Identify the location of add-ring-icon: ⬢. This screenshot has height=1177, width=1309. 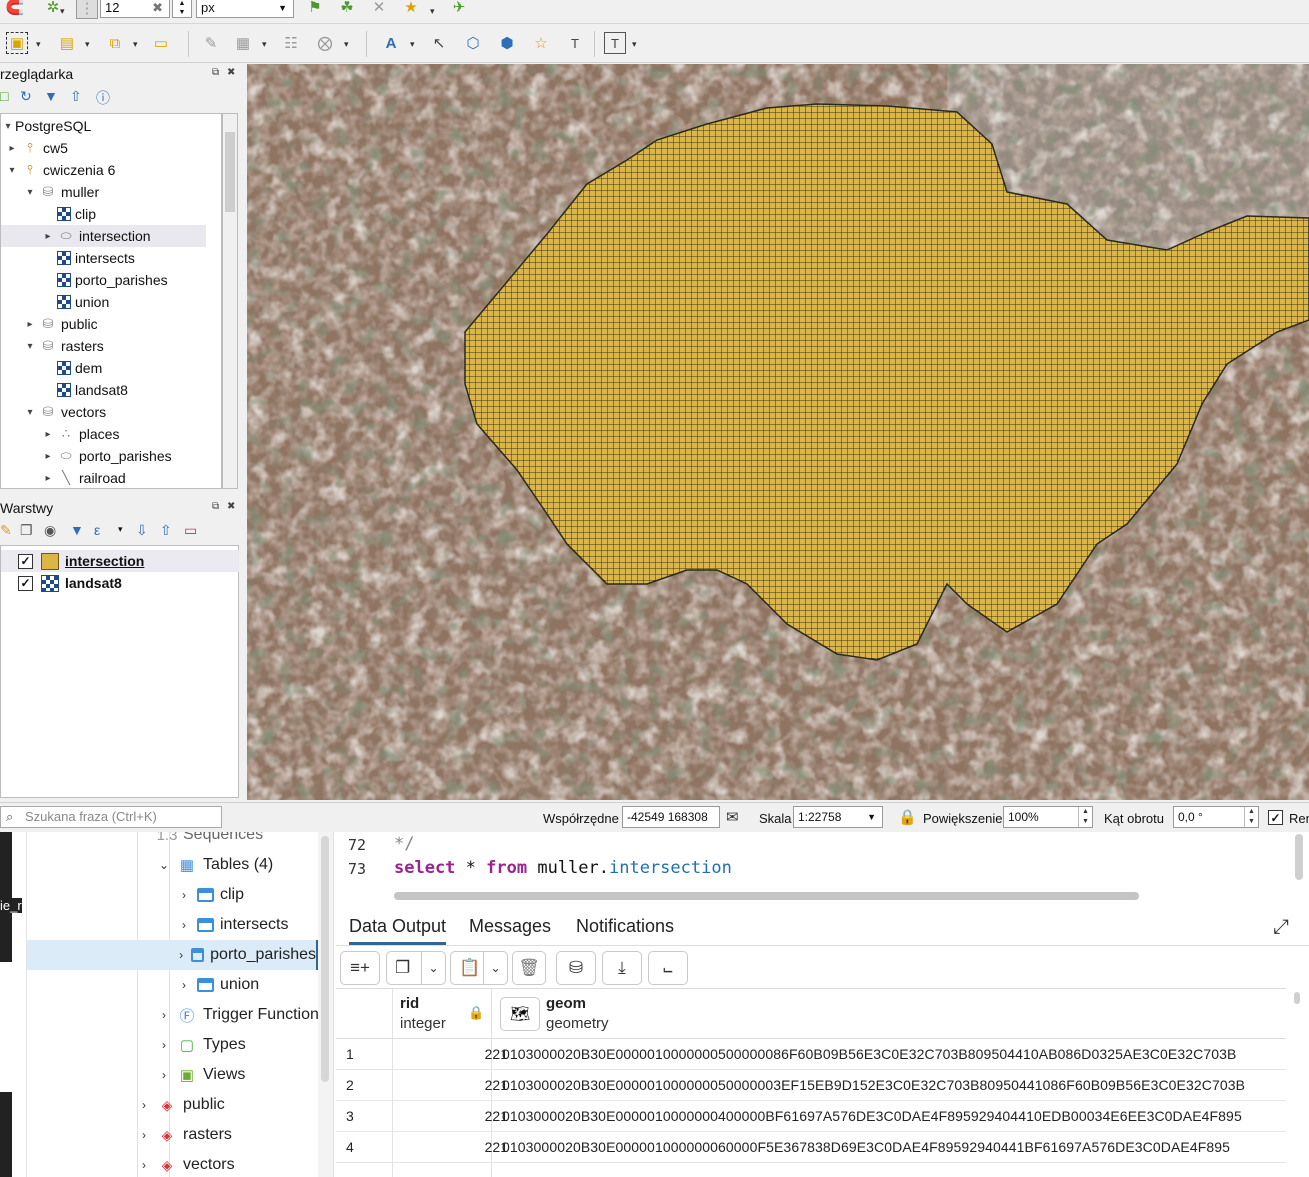
(507, 43).